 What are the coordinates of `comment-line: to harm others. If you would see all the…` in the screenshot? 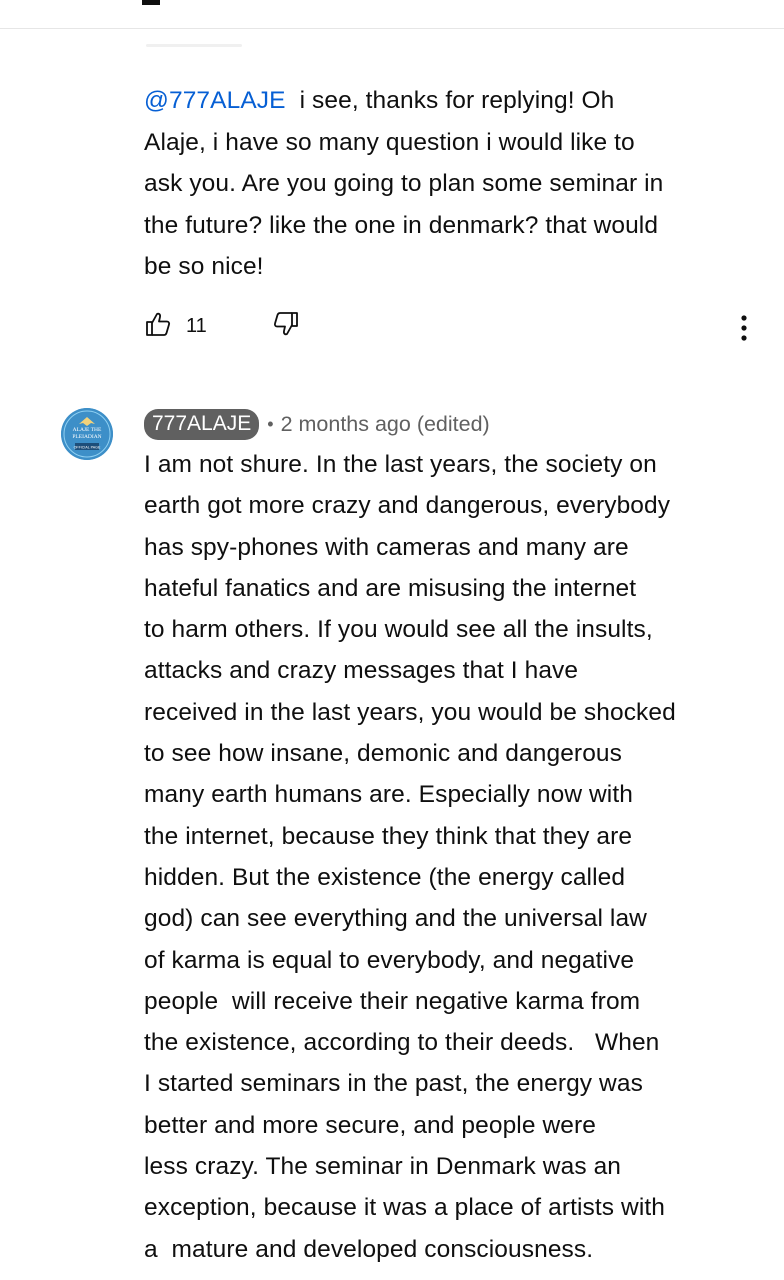 It's located at (398, 630).